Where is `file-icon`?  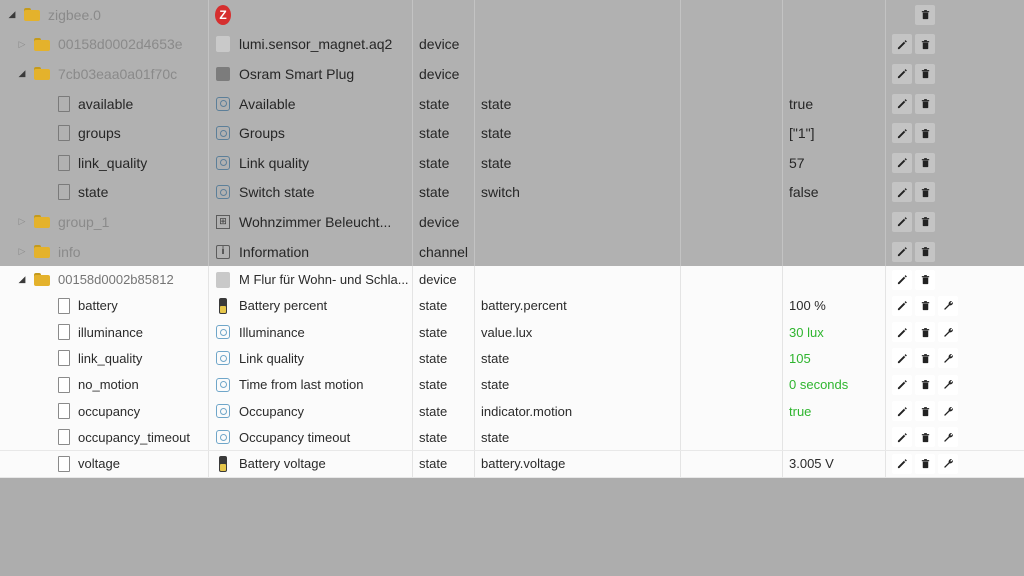 file-icon is located at coordinates (64, 384).